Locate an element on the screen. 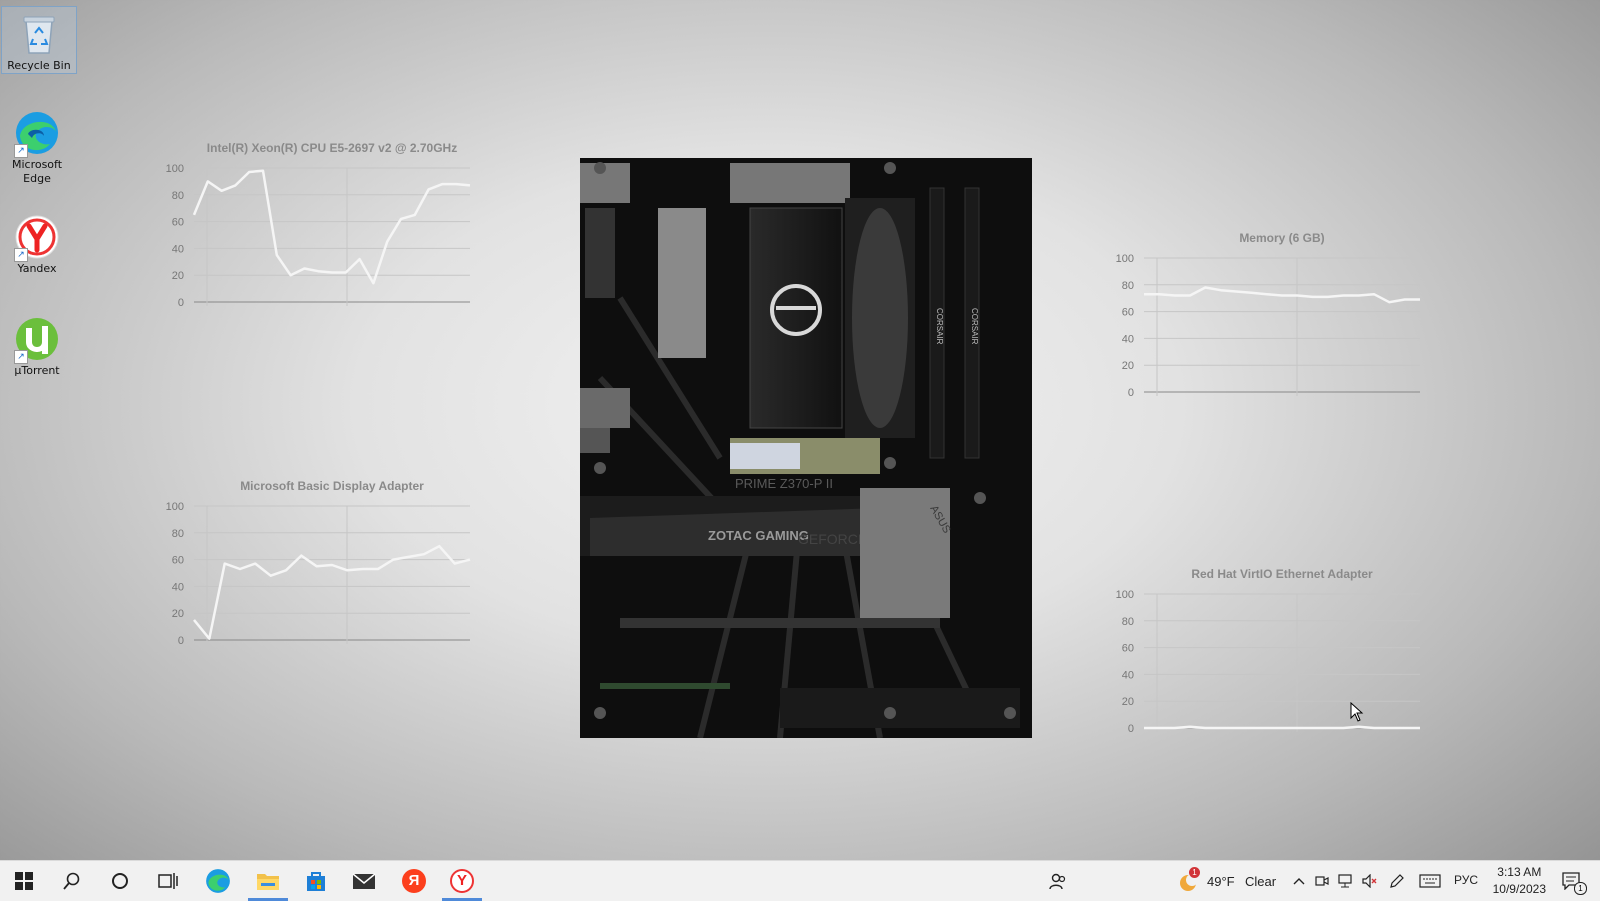 The height and width of the screenshot is (901, 1600). mouse-cursor is located at coordinates (1357, 712).